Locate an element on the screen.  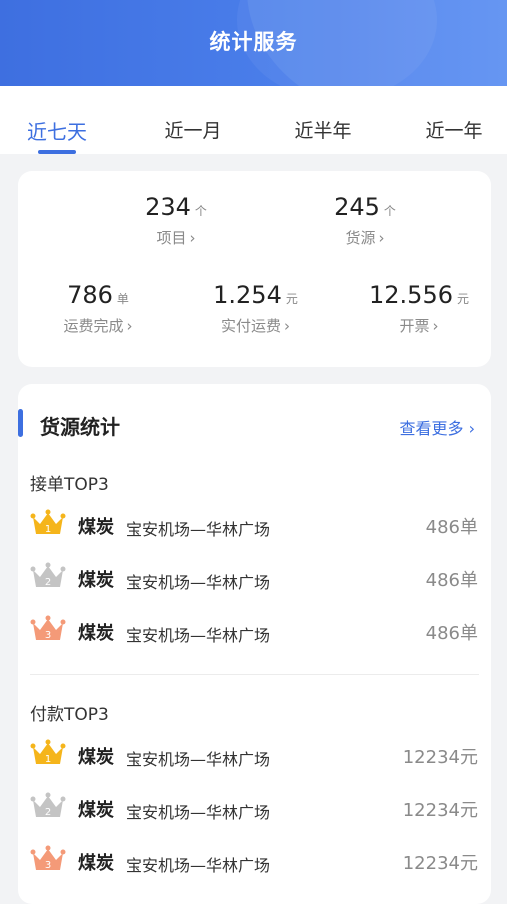
list-item: 3 煤炭 宝安机场—华林广场 486单 is located at coordinates (254, 630).